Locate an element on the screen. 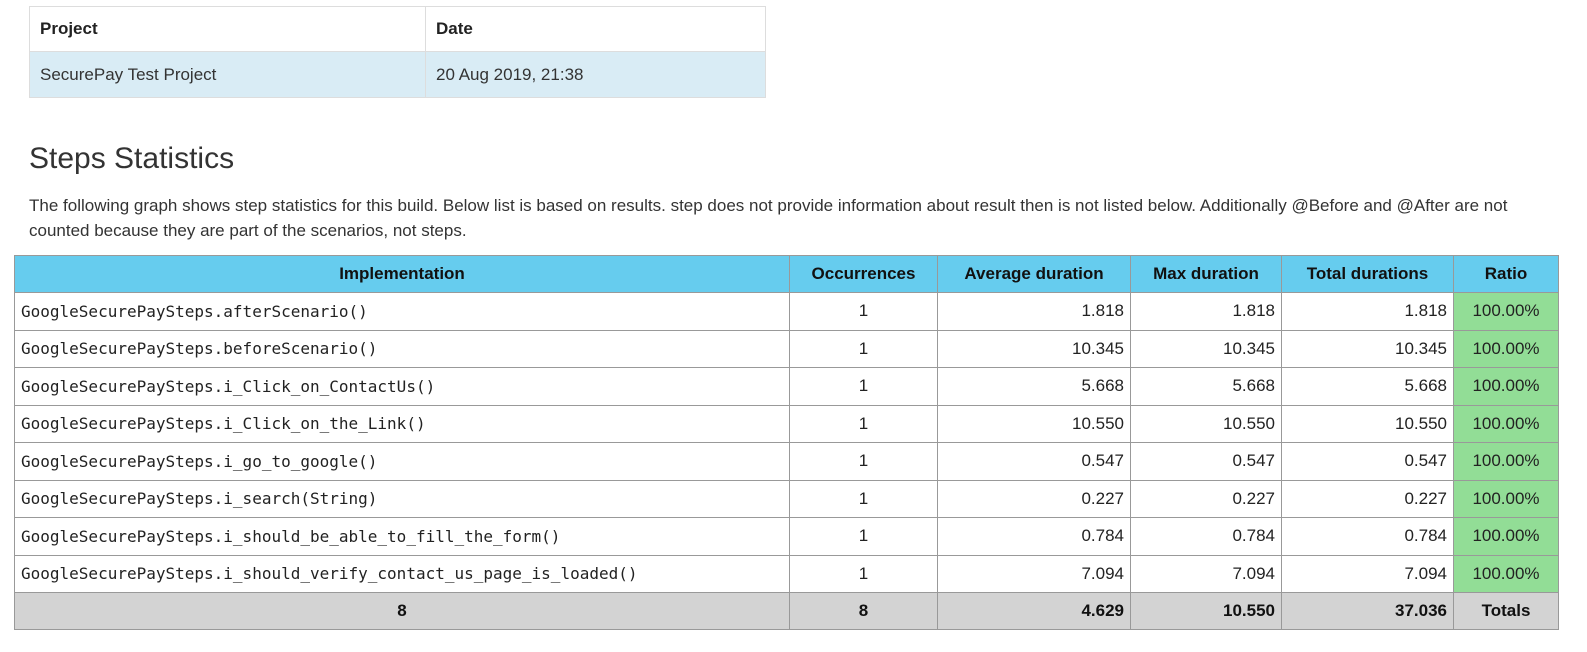 The width and height of the screenshot is (1587, 652). average-duration-cell: 0.784 is located at coordinates (1034, 536).